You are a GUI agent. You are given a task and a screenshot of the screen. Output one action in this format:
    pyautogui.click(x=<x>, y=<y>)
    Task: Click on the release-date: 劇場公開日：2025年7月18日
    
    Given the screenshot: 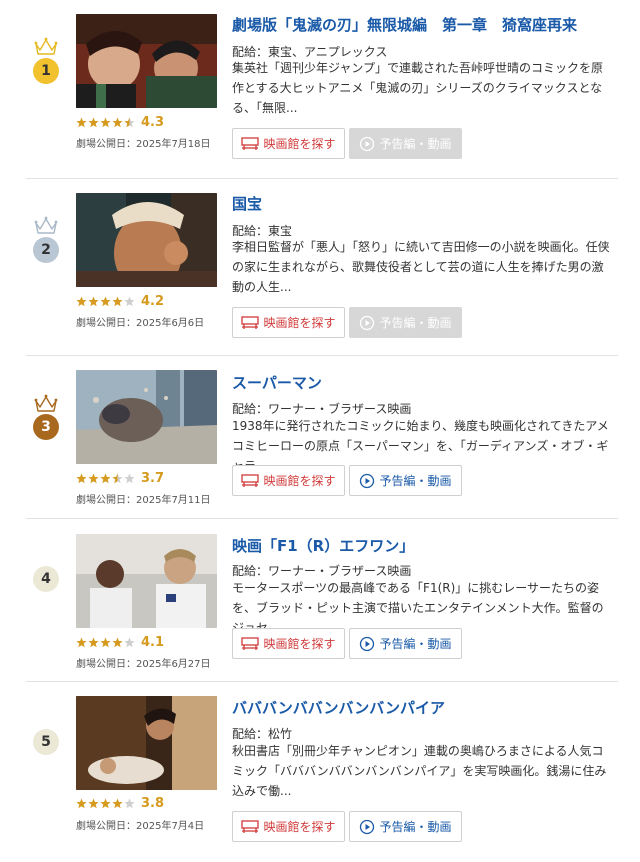 What is the action you would take?
    pyautogui.click(x=143, y=144)
    